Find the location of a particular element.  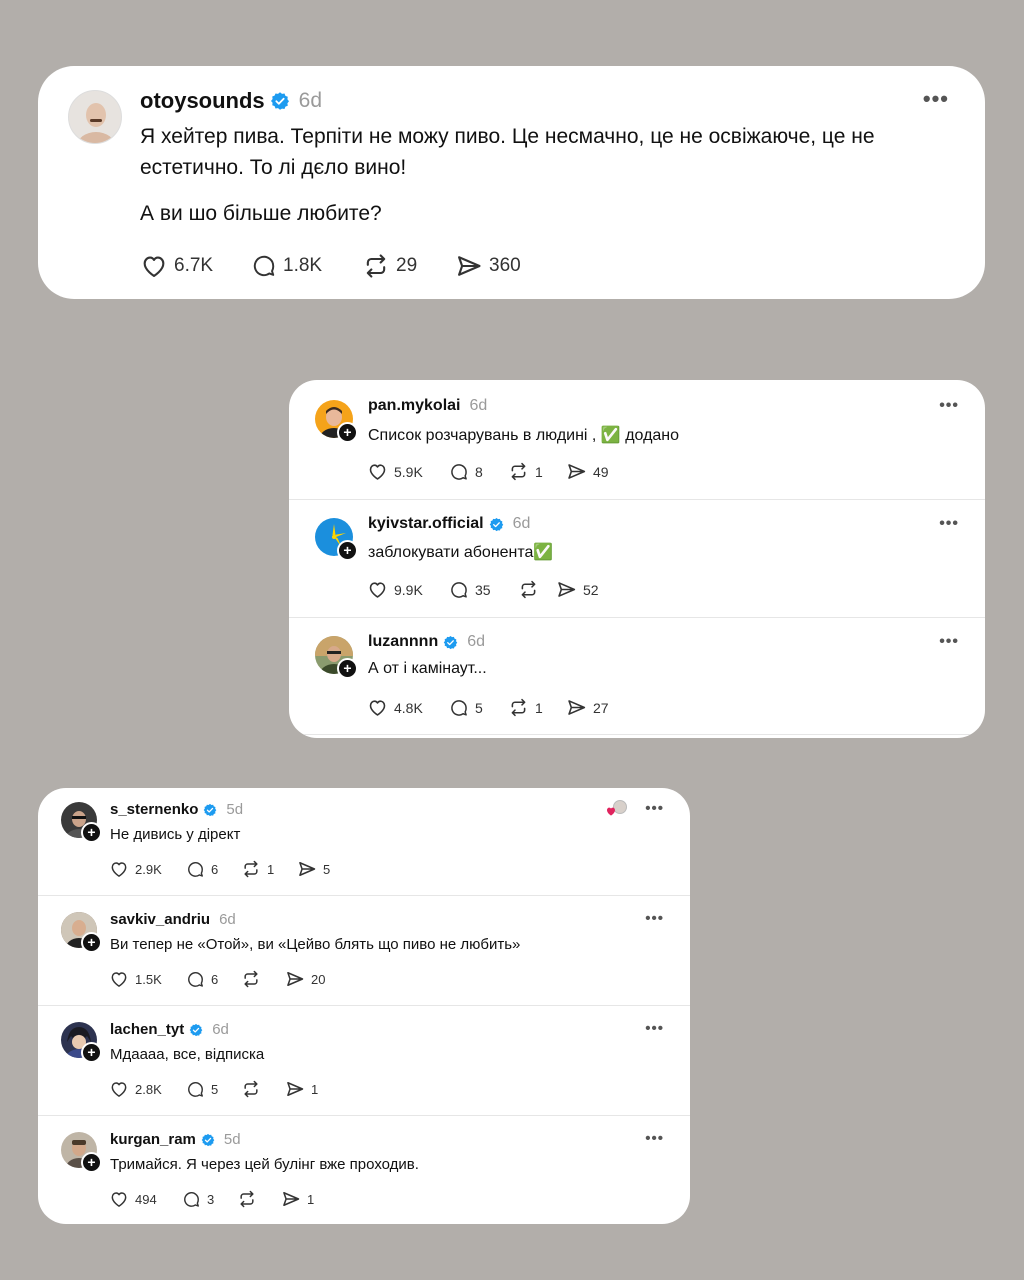

username: pan.mykolai is located at coordinates (414, 406).